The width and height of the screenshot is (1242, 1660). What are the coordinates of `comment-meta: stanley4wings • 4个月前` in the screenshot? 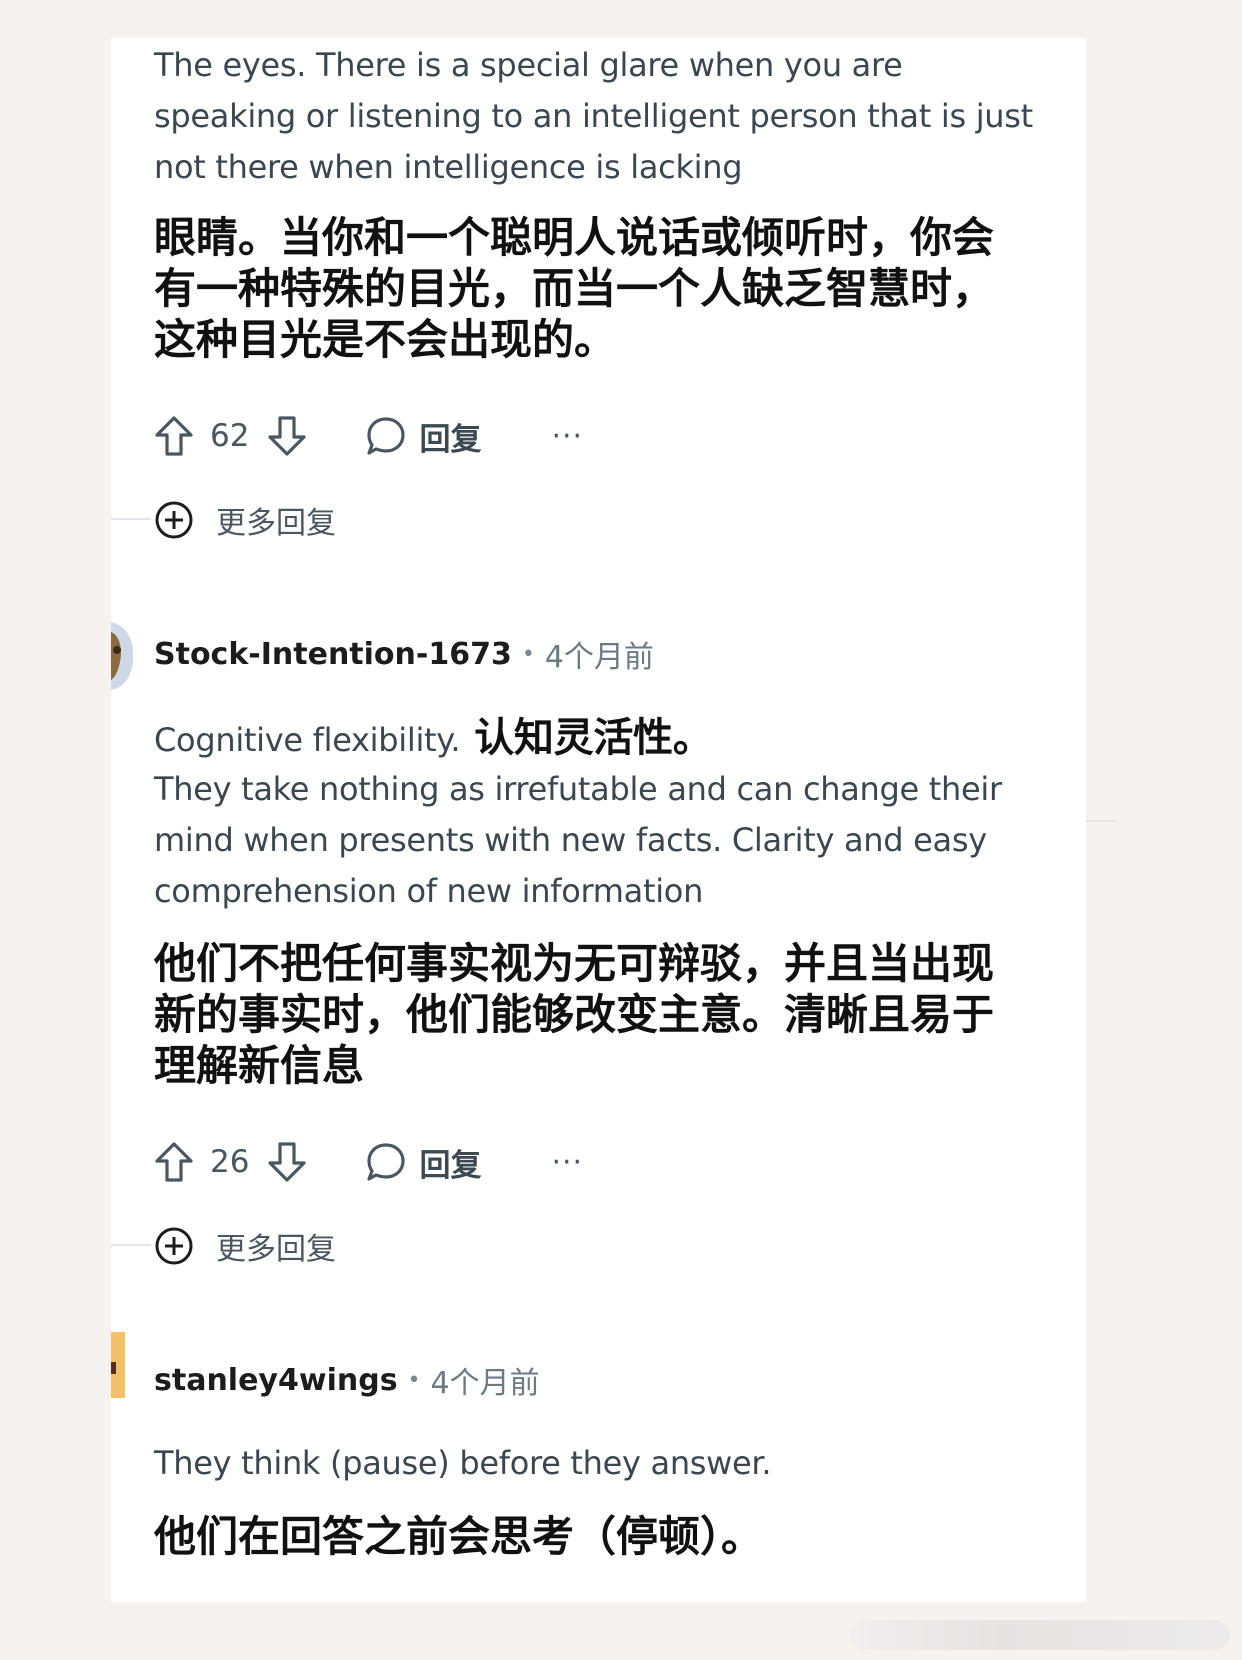 It's located at (347, 1380).